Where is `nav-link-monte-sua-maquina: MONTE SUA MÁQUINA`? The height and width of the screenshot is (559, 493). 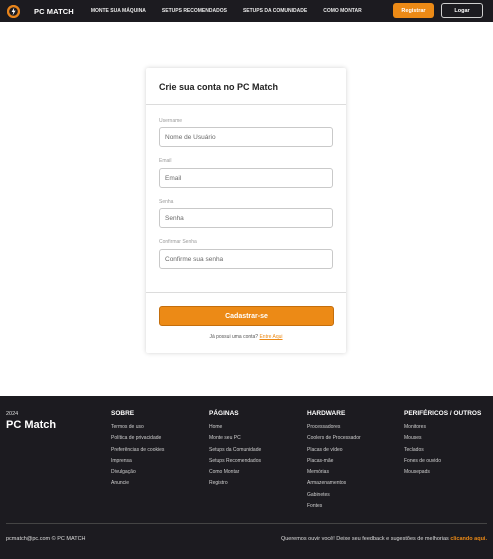 nav-link-monte-sua-maquina: MONTE SUA MÁQUINA is located at coordinates (118, 11).